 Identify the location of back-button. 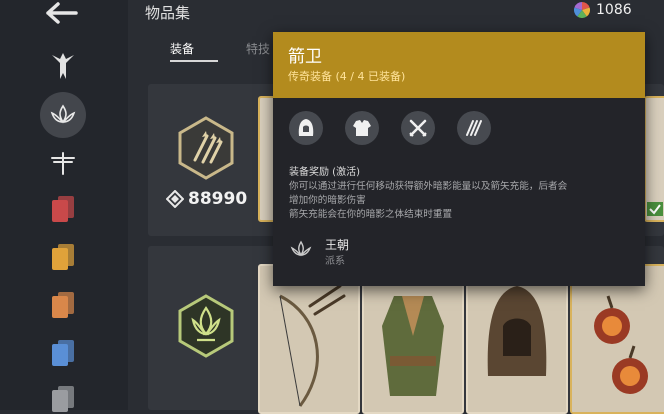
(62, 13).